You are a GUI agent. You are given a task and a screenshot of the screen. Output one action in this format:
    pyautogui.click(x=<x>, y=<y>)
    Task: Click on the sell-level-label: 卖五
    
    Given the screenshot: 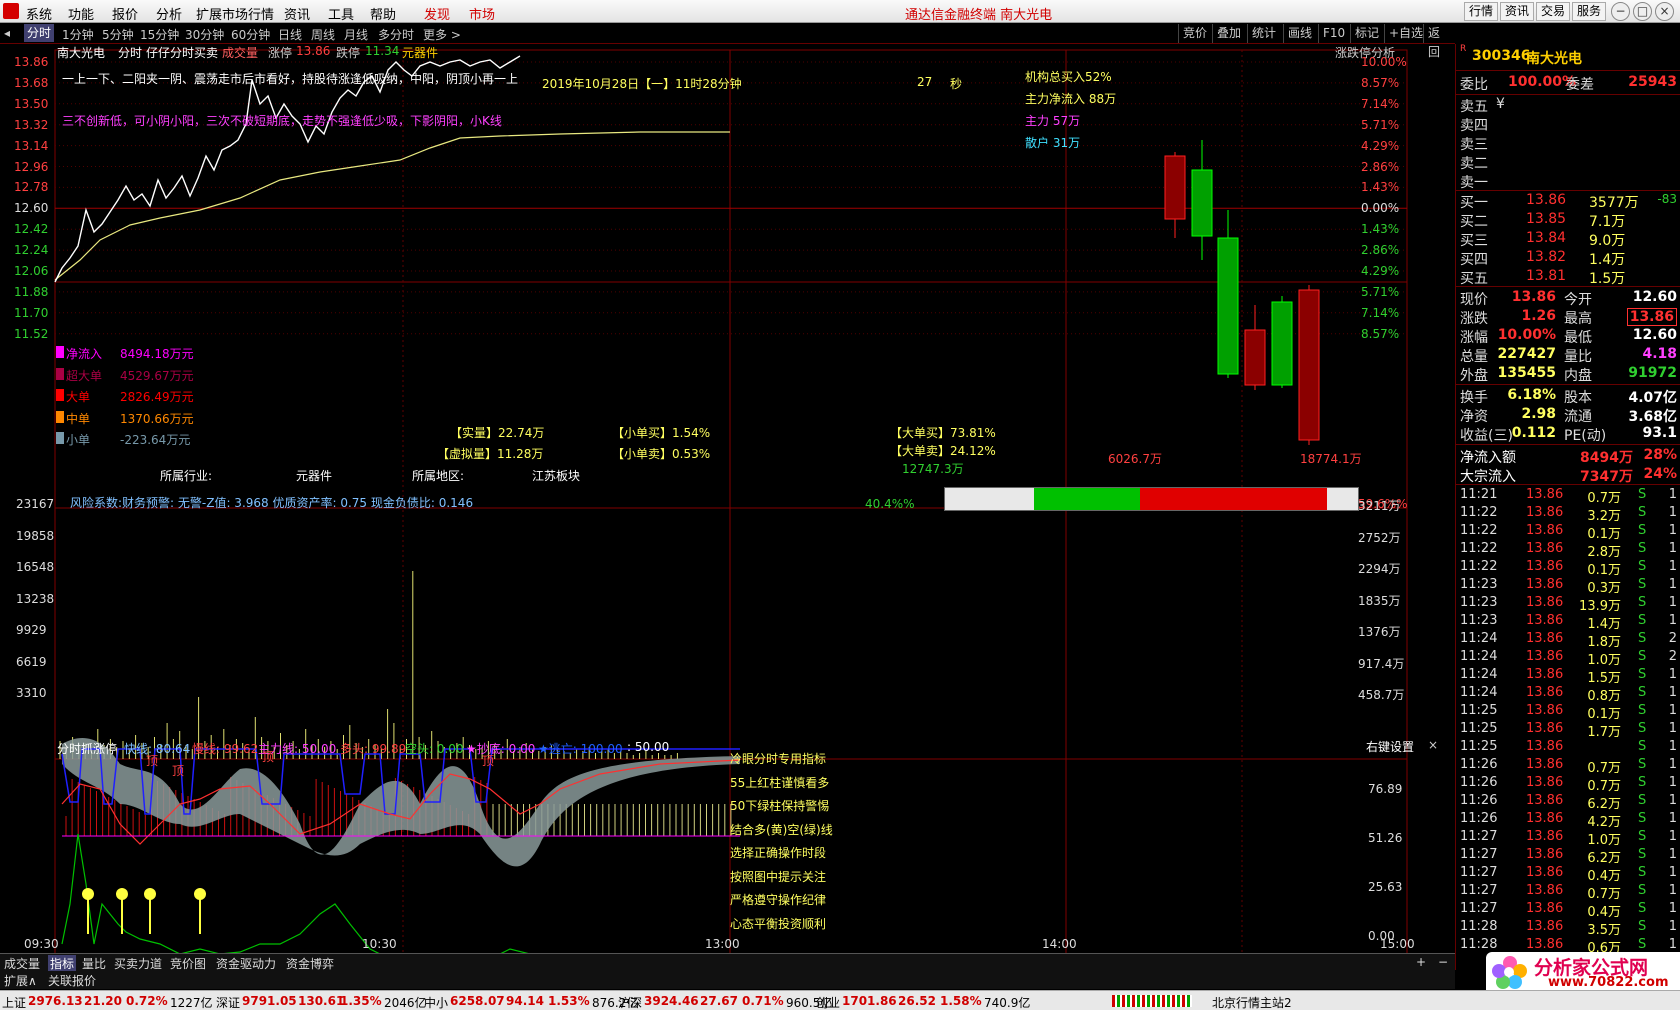 What is the action you would take?
    pyautogui.click(x=1474, y=107)
    